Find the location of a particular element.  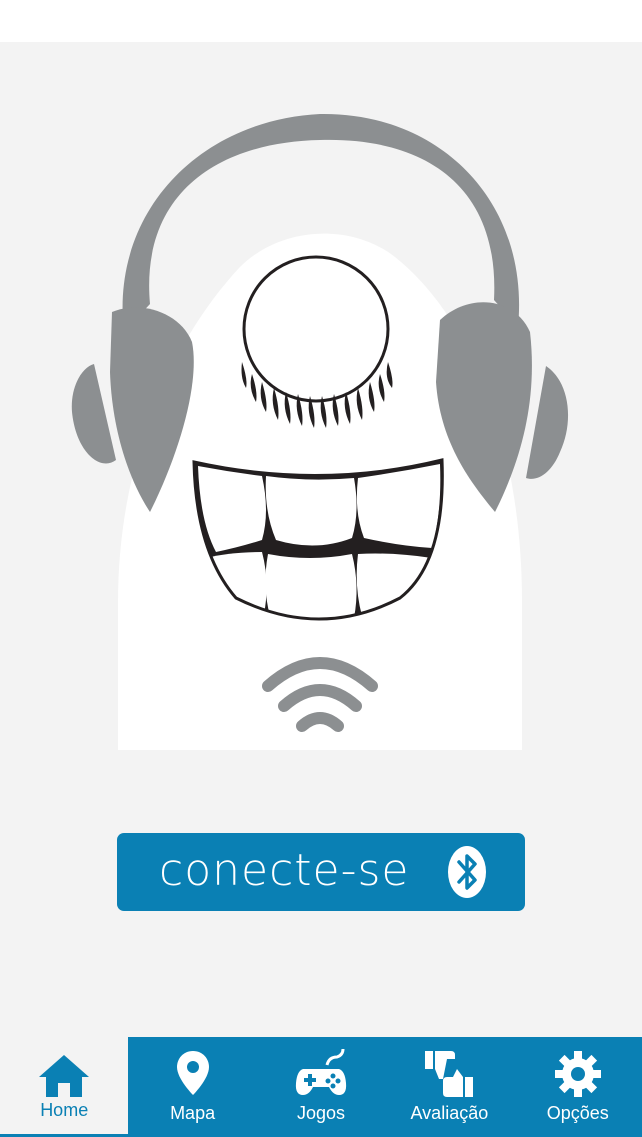

tab-opcoes-label: Opções is located at coordinates (577, 1113).